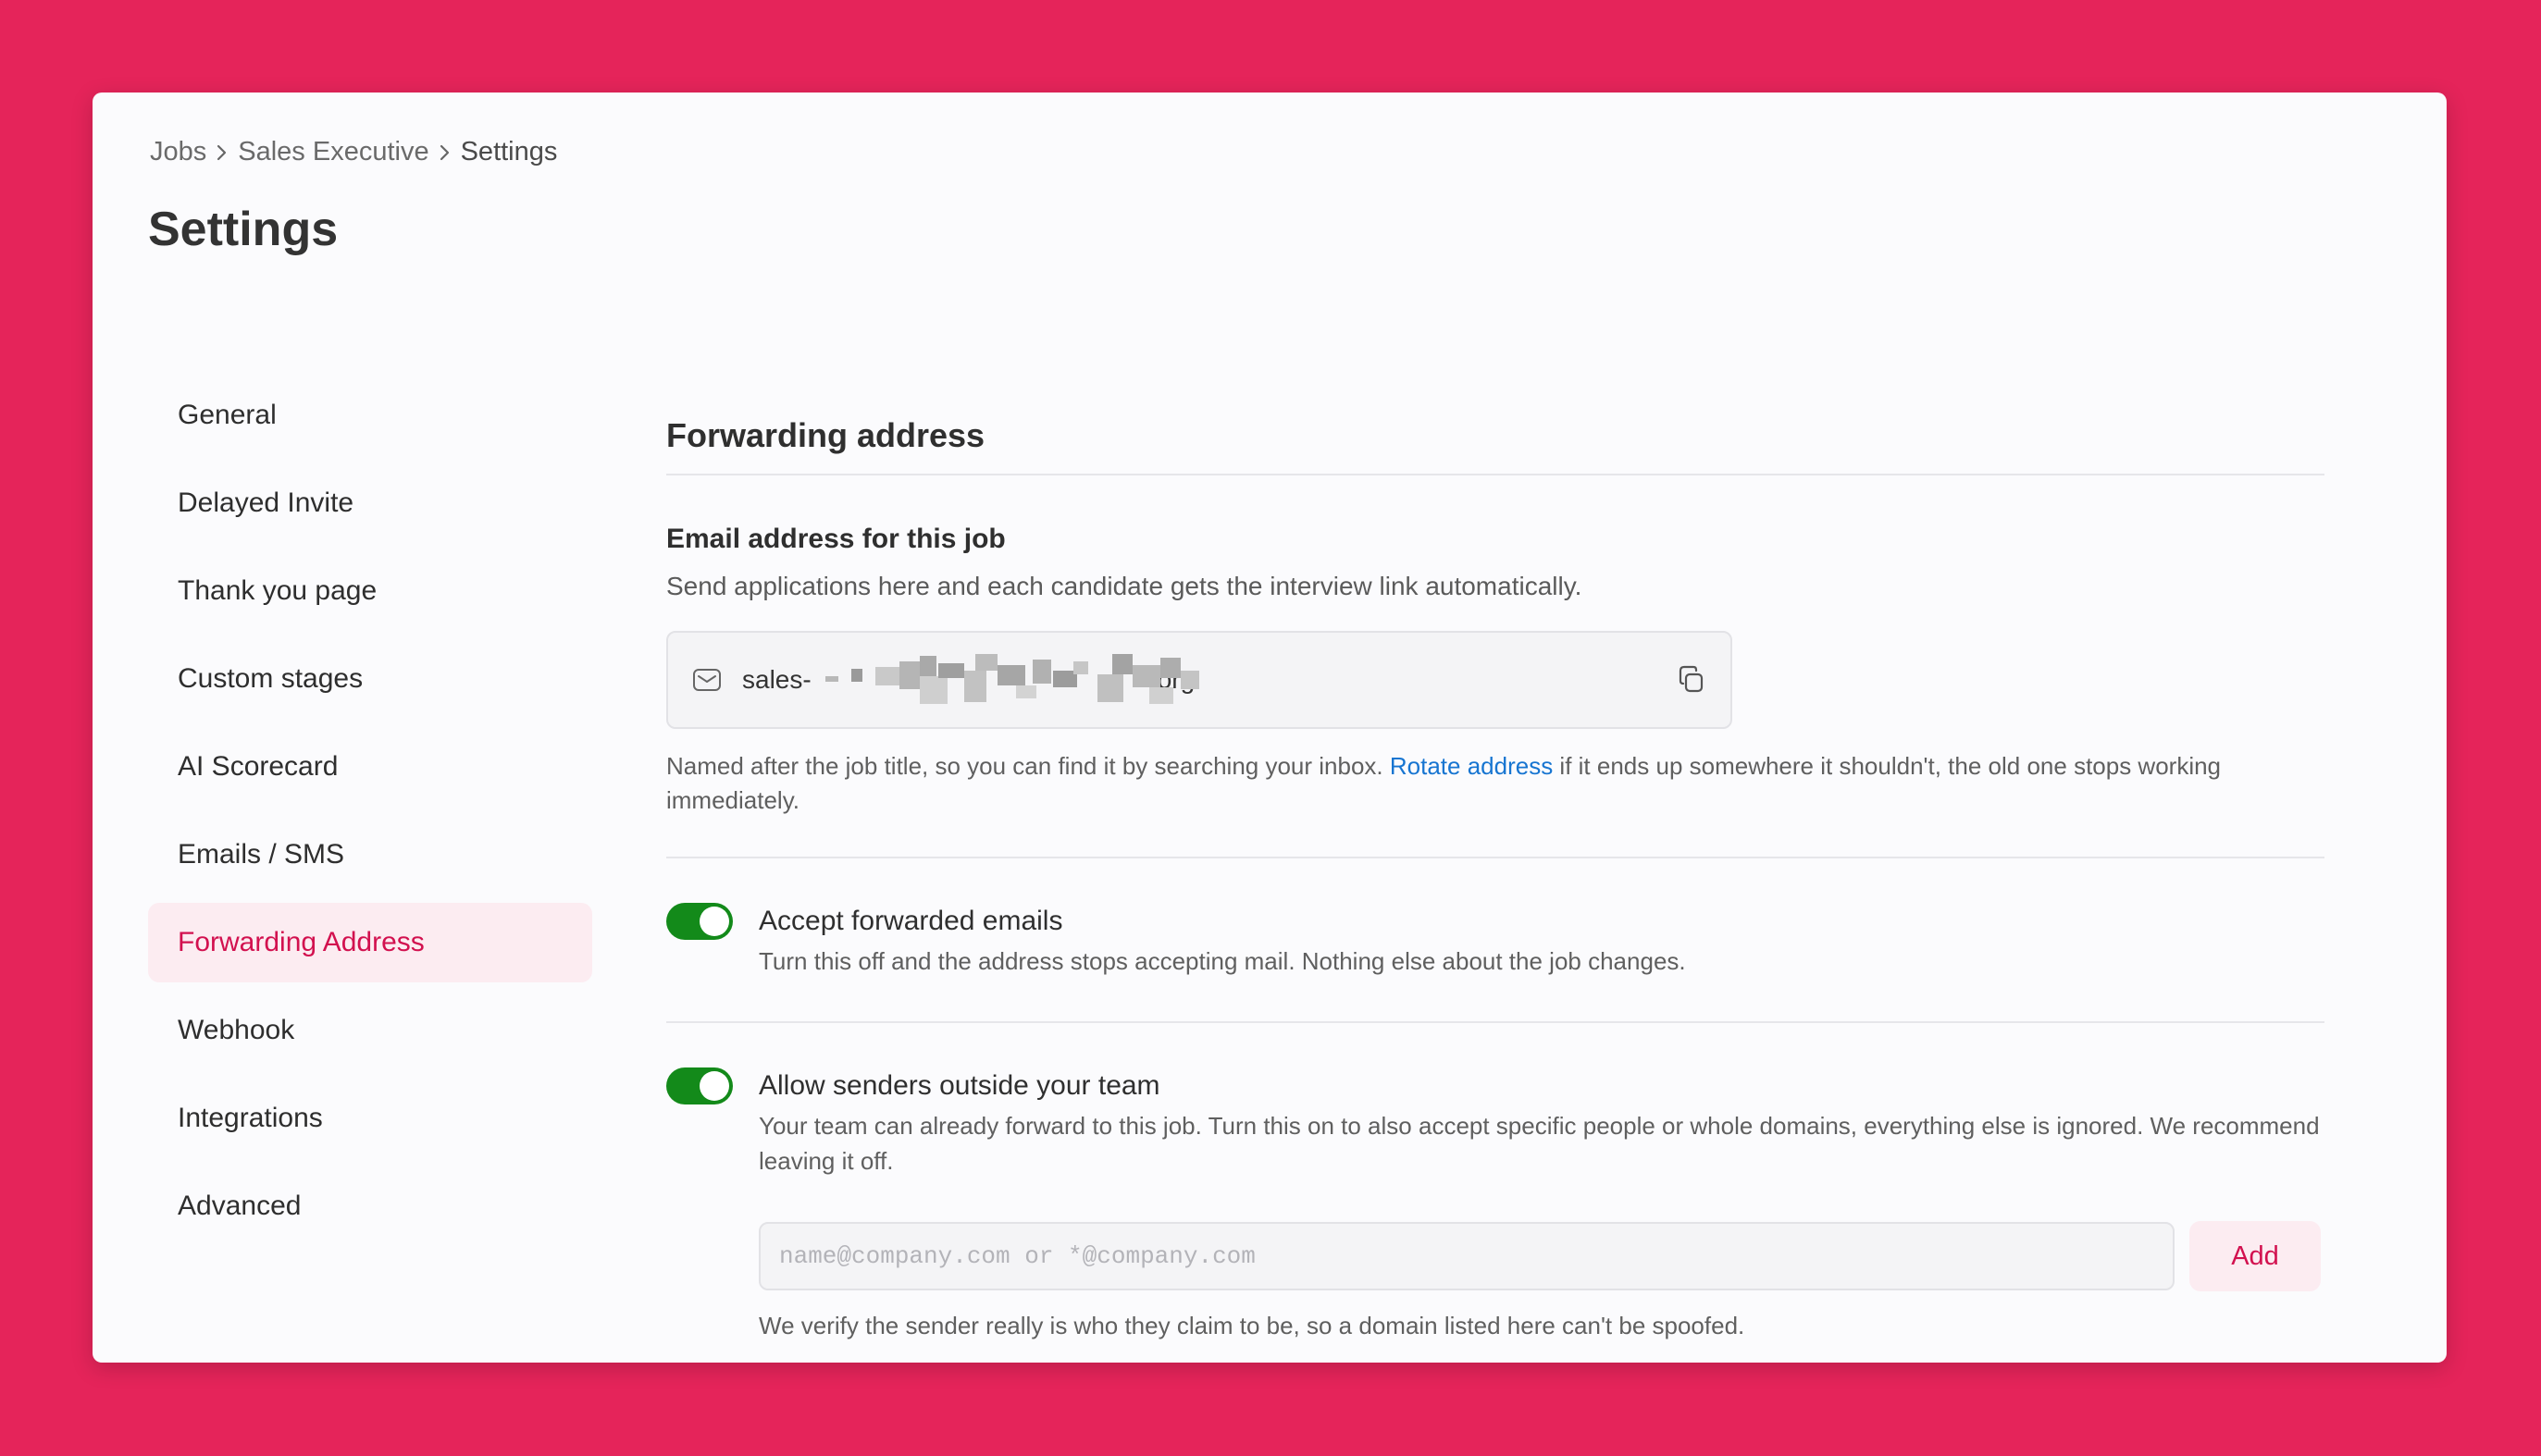  Describe the element at coordinates (370, 415) in the screenshot. I see `sidebar-item-general: General` at that location.